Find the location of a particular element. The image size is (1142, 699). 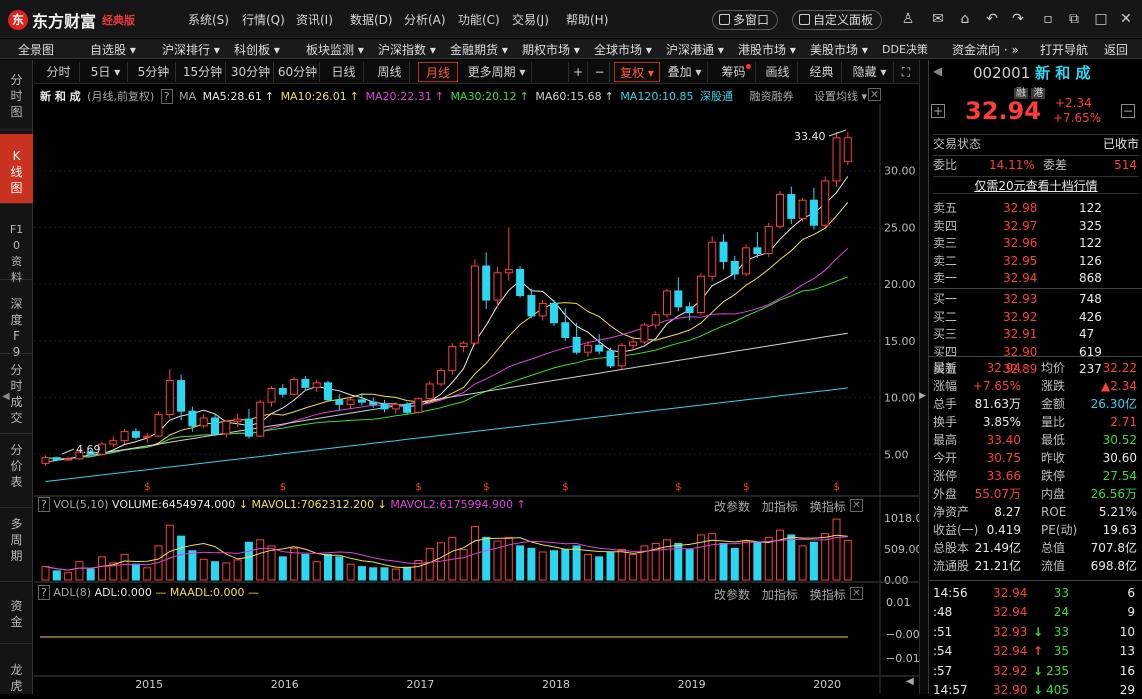

tab-depth-f9: 深度F9 is located at coordinates (16, 320).